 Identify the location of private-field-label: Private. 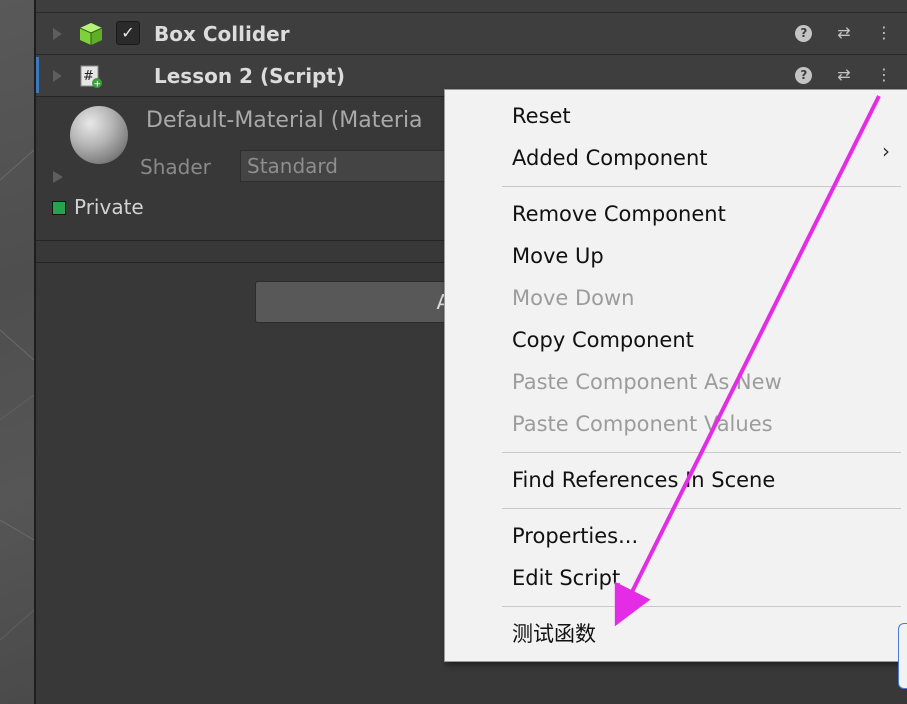
(109, 207).